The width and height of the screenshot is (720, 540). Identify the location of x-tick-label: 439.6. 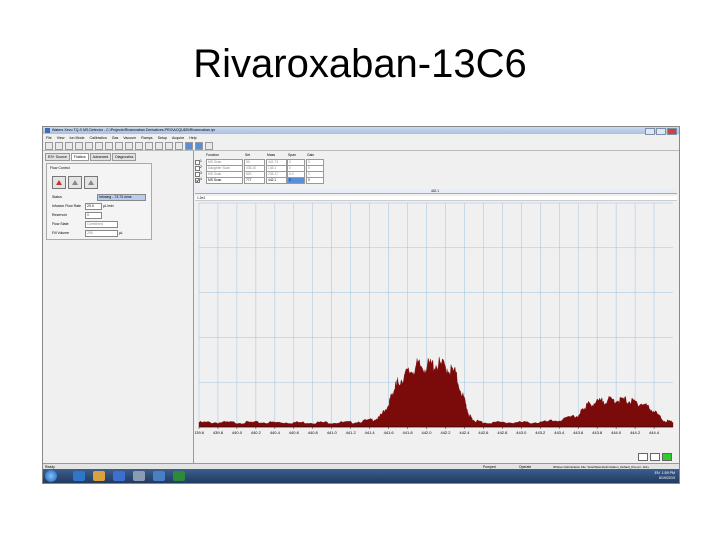
(200, 432).